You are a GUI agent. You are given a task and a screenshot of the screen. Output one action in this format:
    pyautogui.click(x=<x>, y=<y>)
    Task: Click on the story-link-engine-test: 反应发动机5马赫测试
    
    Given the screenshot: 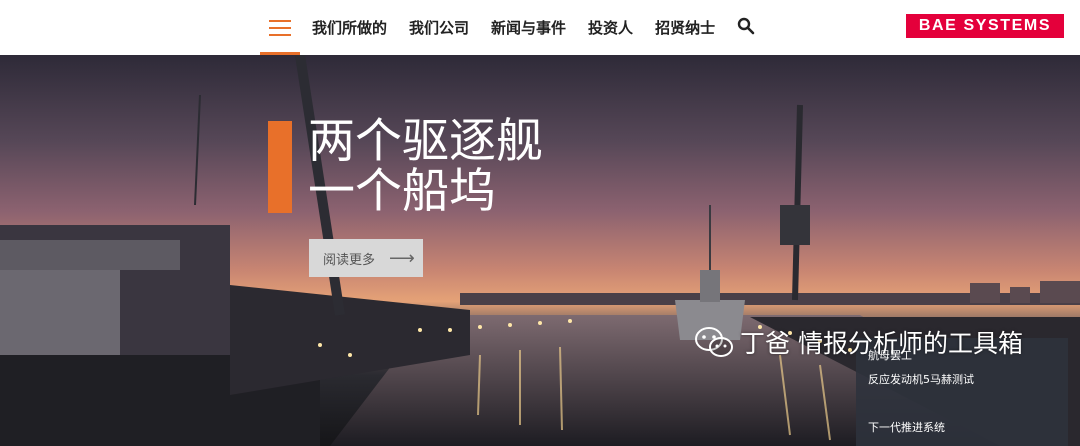 What is the action you would take?
    pyautogui.click(x=962, y=382)
    